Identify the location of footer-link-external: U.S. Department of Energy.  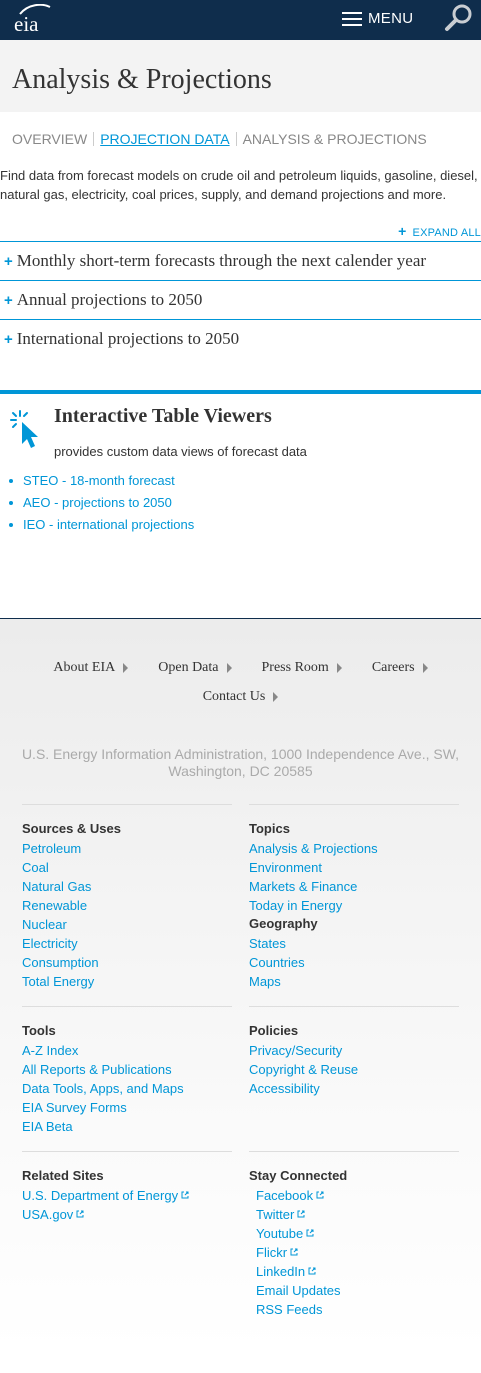
(127, 1195).